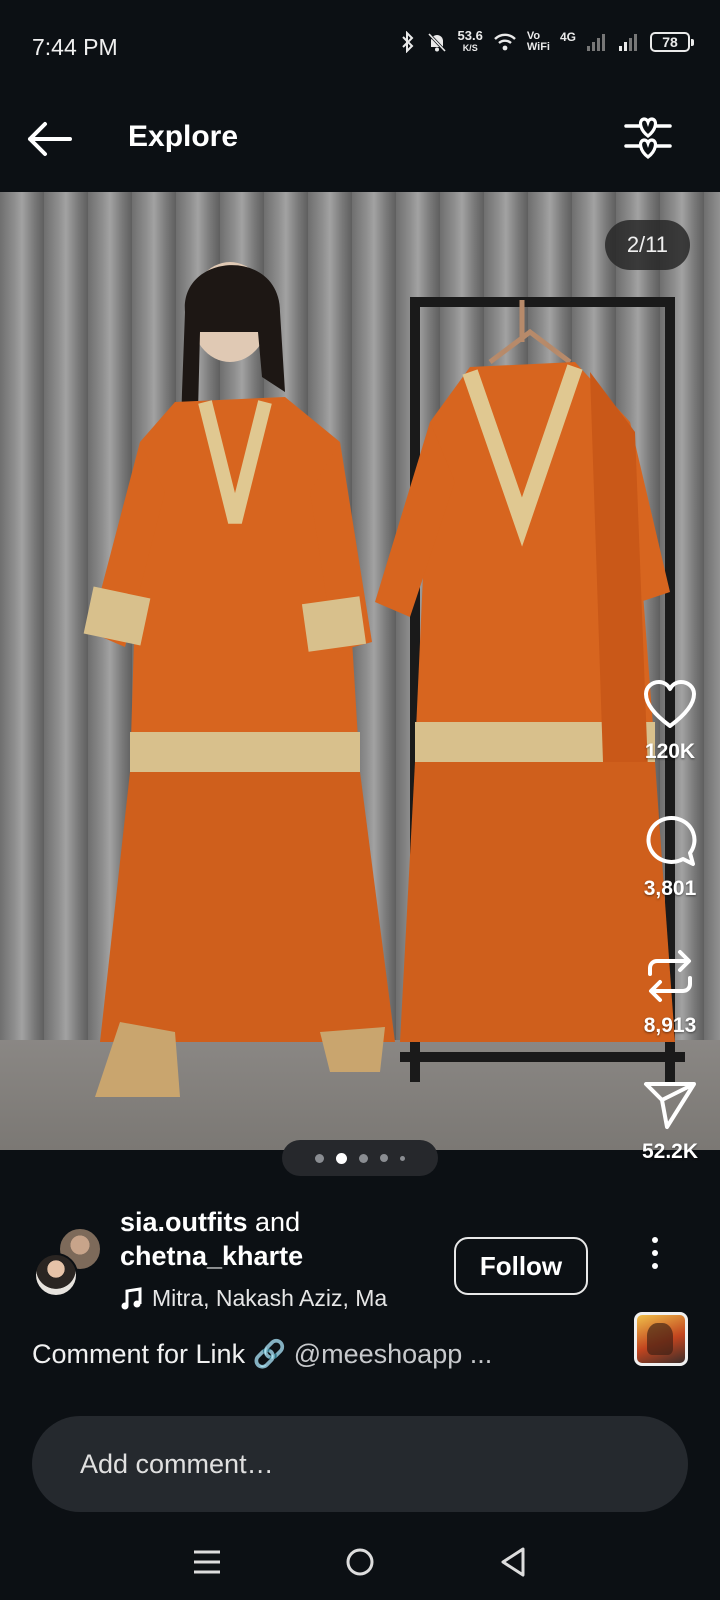 The image size is (720, 1600). What do you see at coordinates (670, 1105) in the screenshot?
I see `send-icon` at bounding box center [670, 1105].